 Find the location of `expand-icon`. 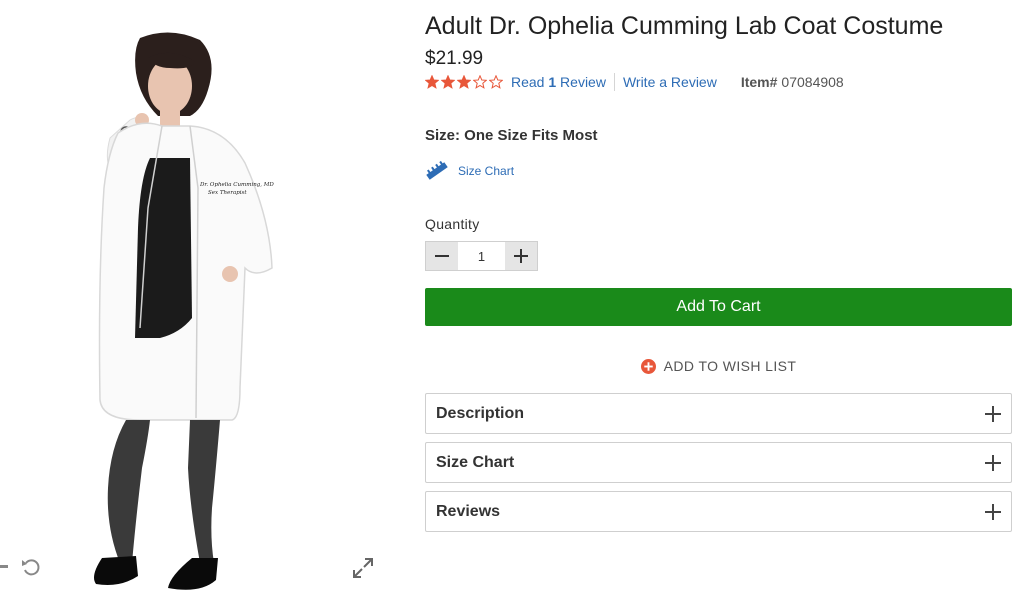

expand-icon is located at coordinates (363, 568).